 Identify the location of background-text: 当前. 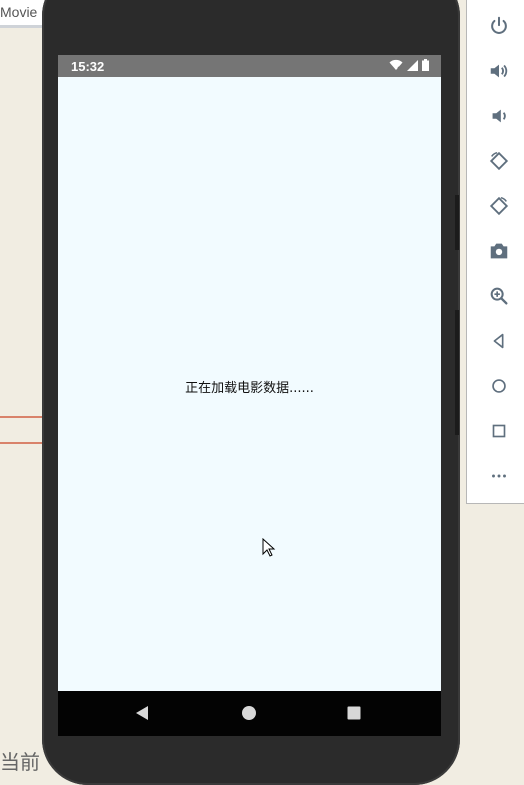
(20, 762).